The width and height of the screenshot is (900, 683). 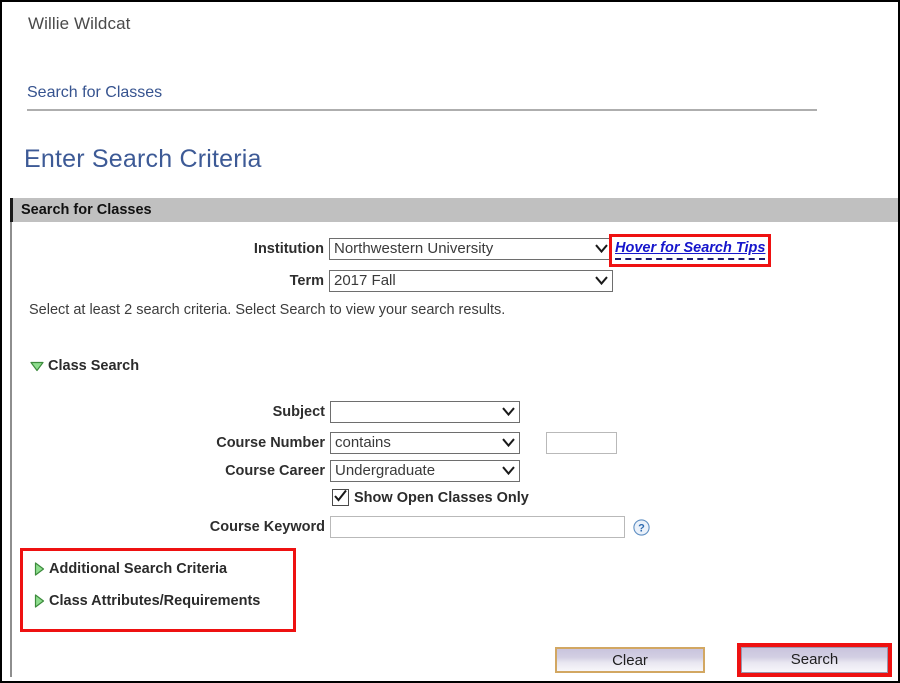 I want to click on course-number-operator-value: contains, so click(x=363, y=442).